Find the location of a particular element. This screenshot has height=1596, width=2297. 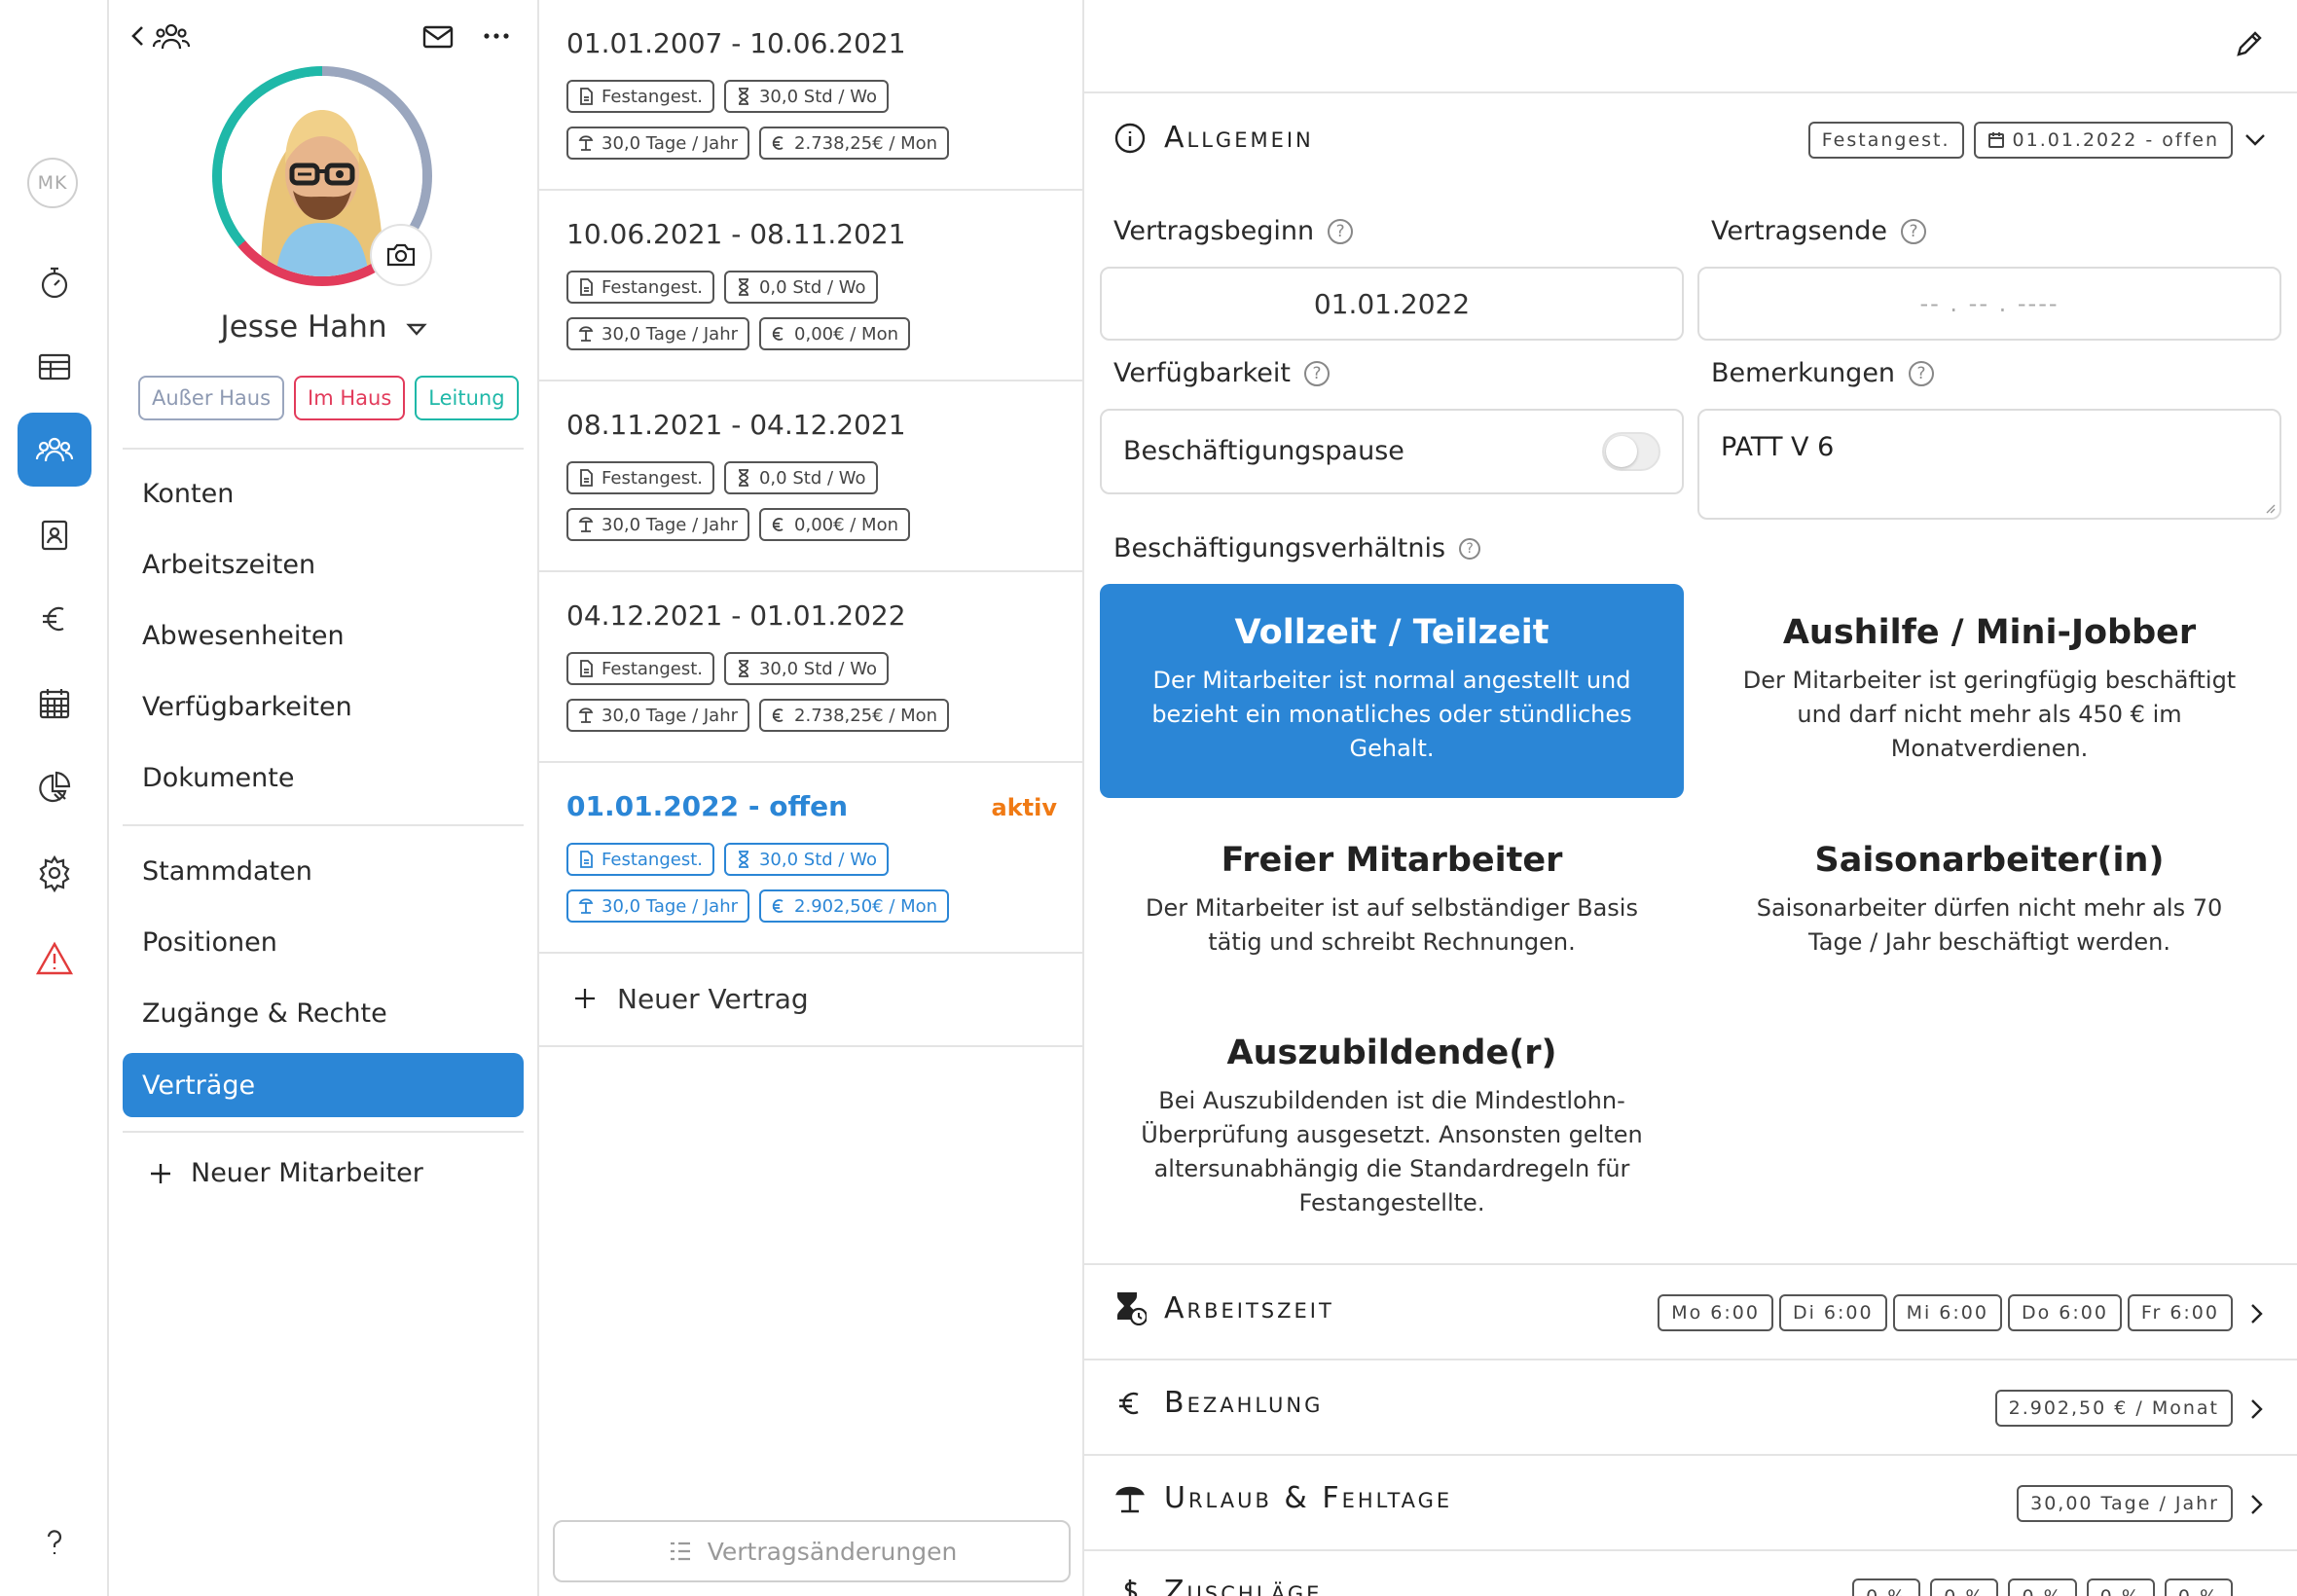

edit-icon is located at coordinates (2250, 43).